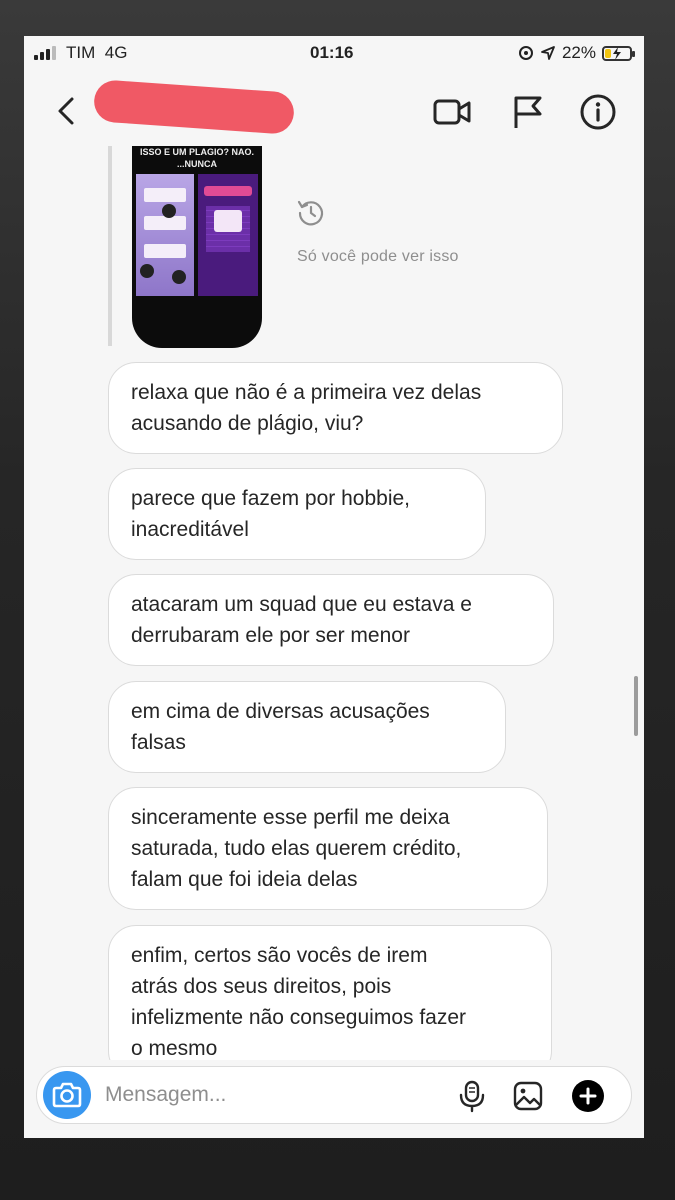 This screenshot has height=1200, width=675. I want to click on history-icon, so click(310, 213).